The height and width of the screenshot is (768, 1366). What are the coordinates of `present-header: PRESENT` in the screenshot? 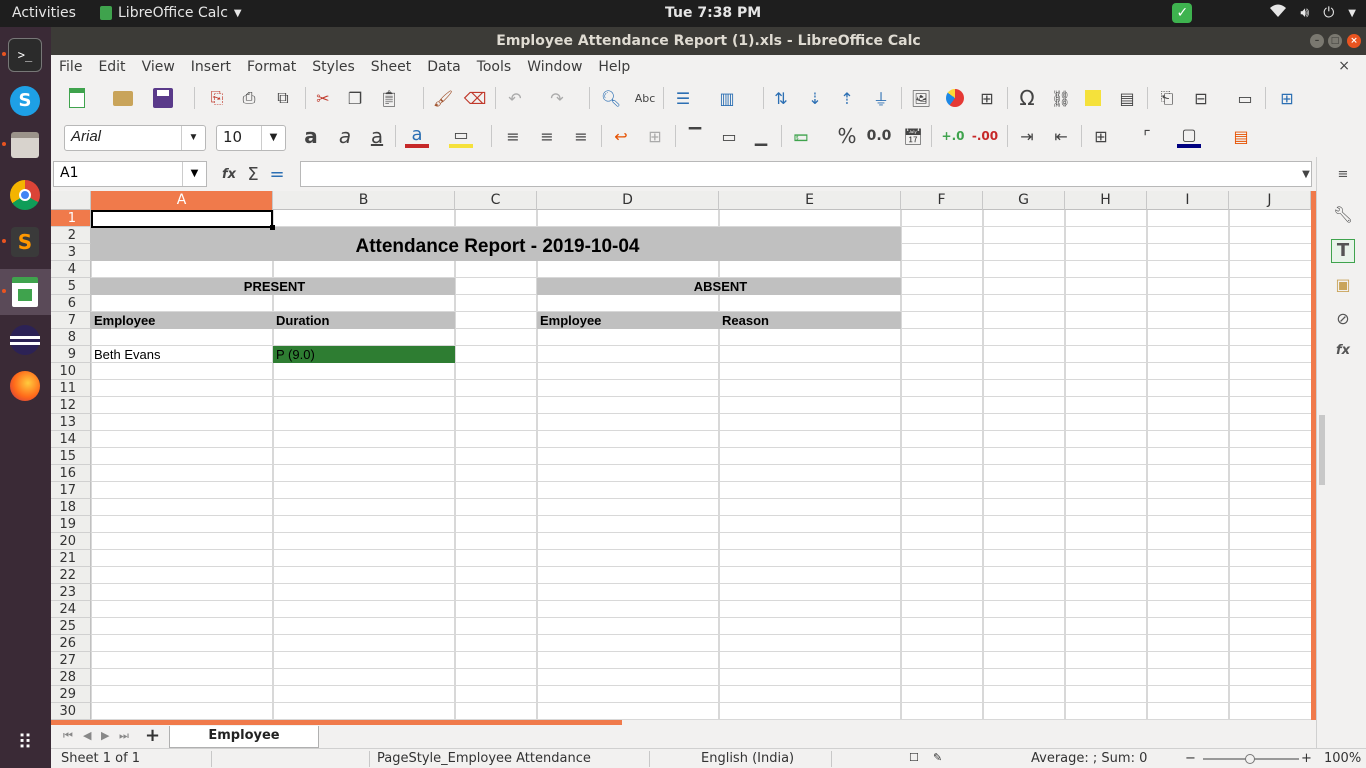 It's located at (273, 286).